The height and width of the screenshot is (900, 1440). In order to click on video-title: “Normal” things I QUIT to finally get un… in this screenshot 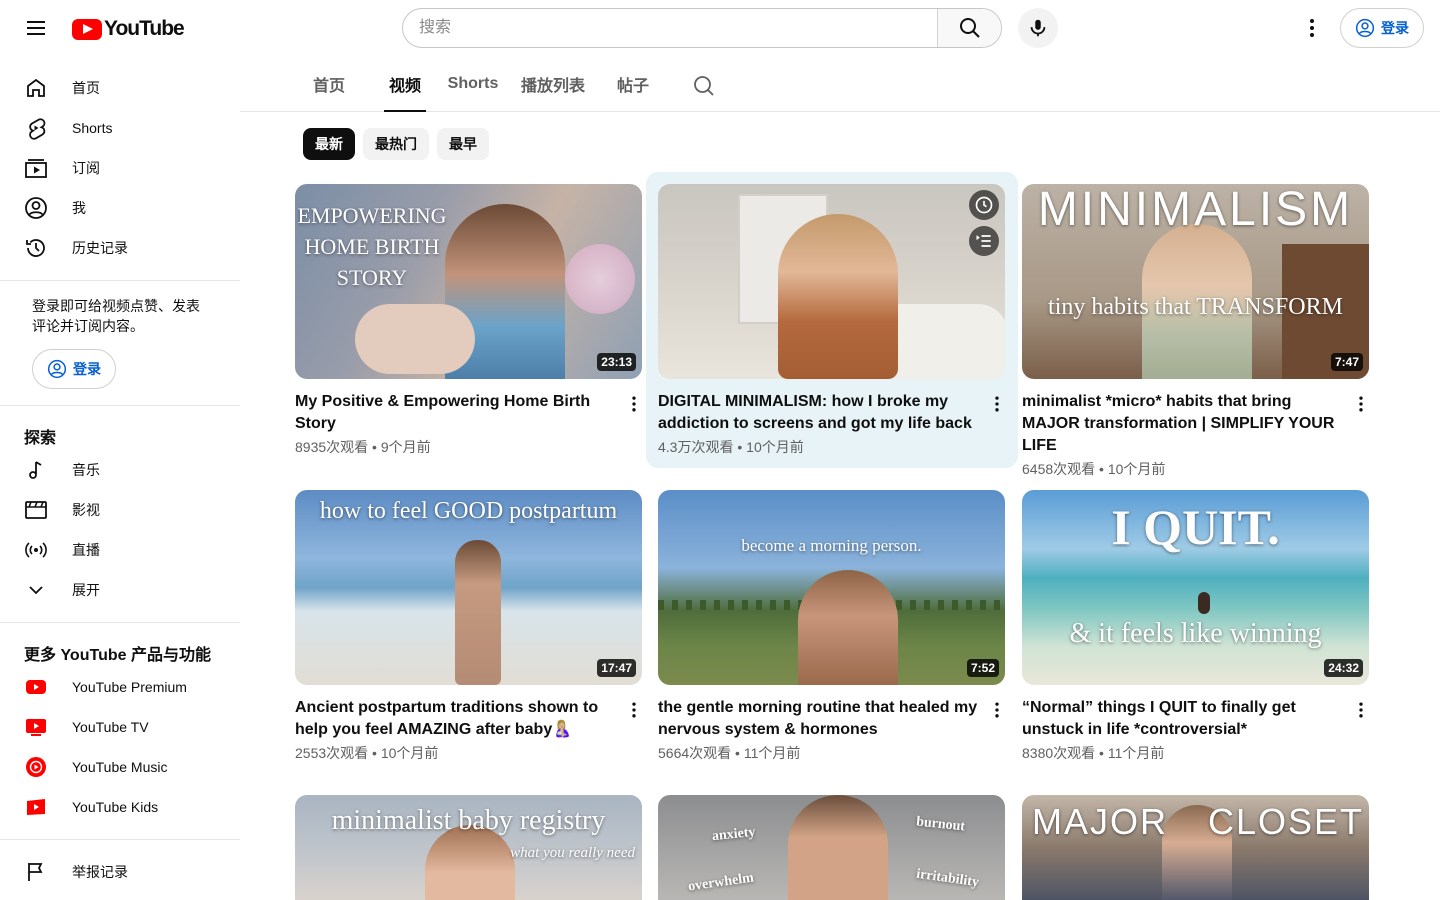, I will do `click(1182, 719)`.